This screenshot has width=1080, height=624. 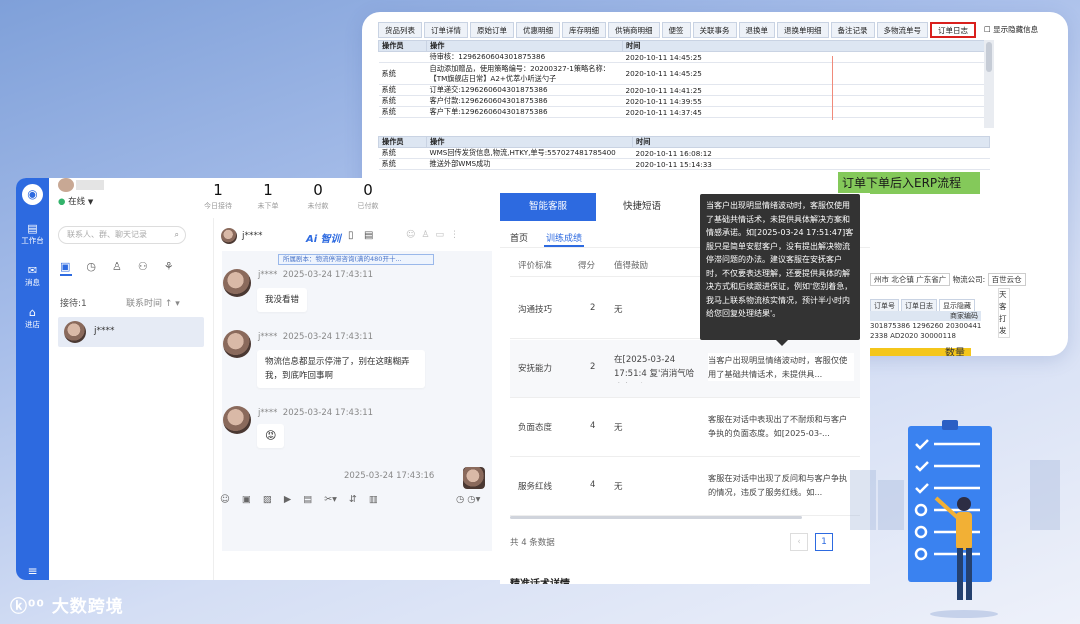 I want to click on clock-icon: ◷ ◷▾, so click(x=468, y=499).